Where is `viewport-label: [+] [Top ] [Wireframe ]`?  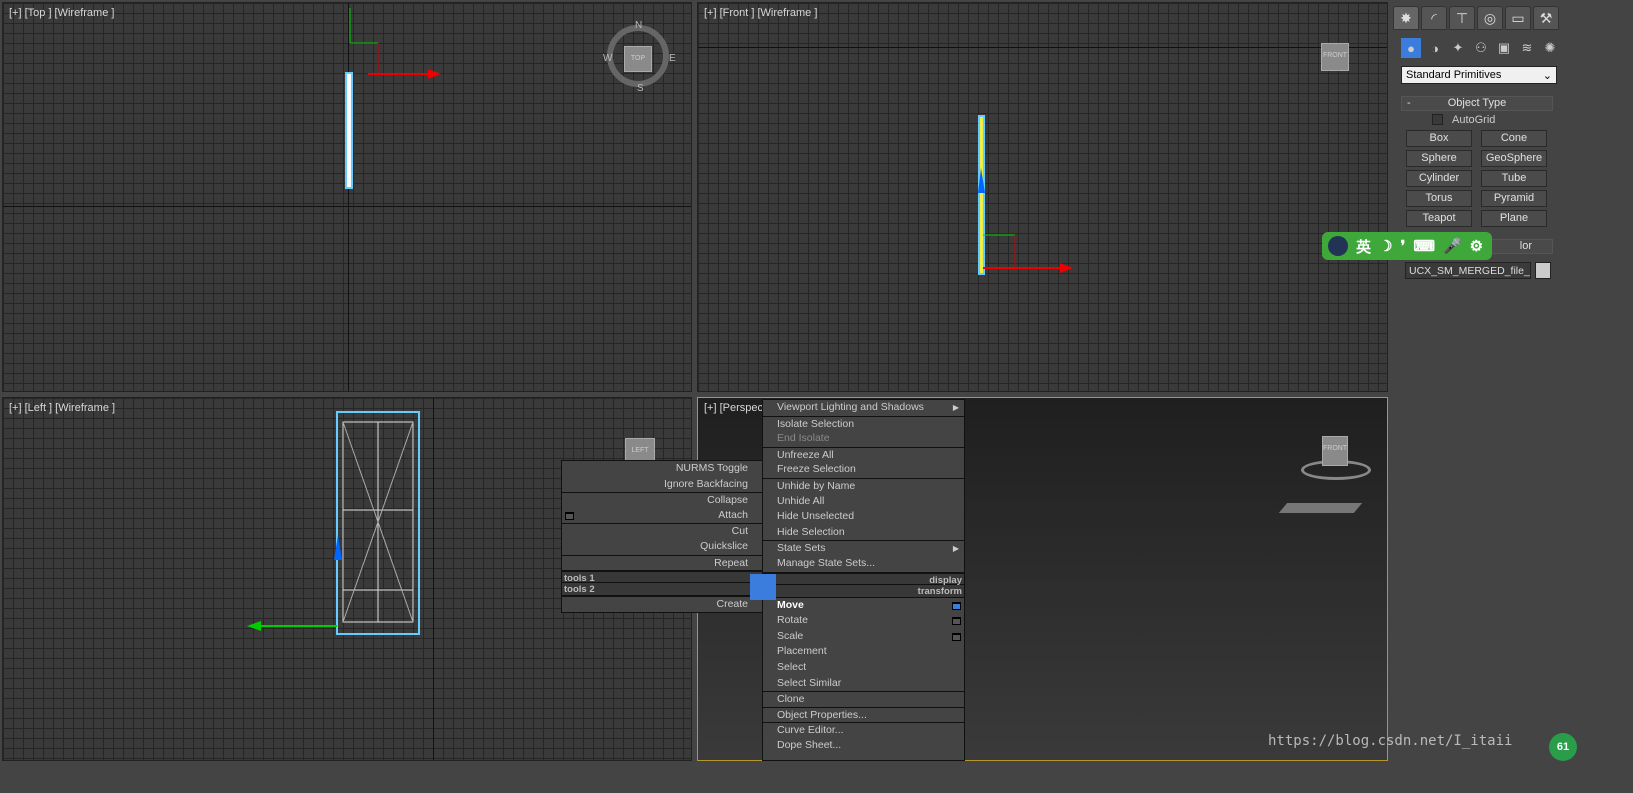
viewport-label: [+] [Top ] [Wireframe ] is located at coordinates (61, 13).